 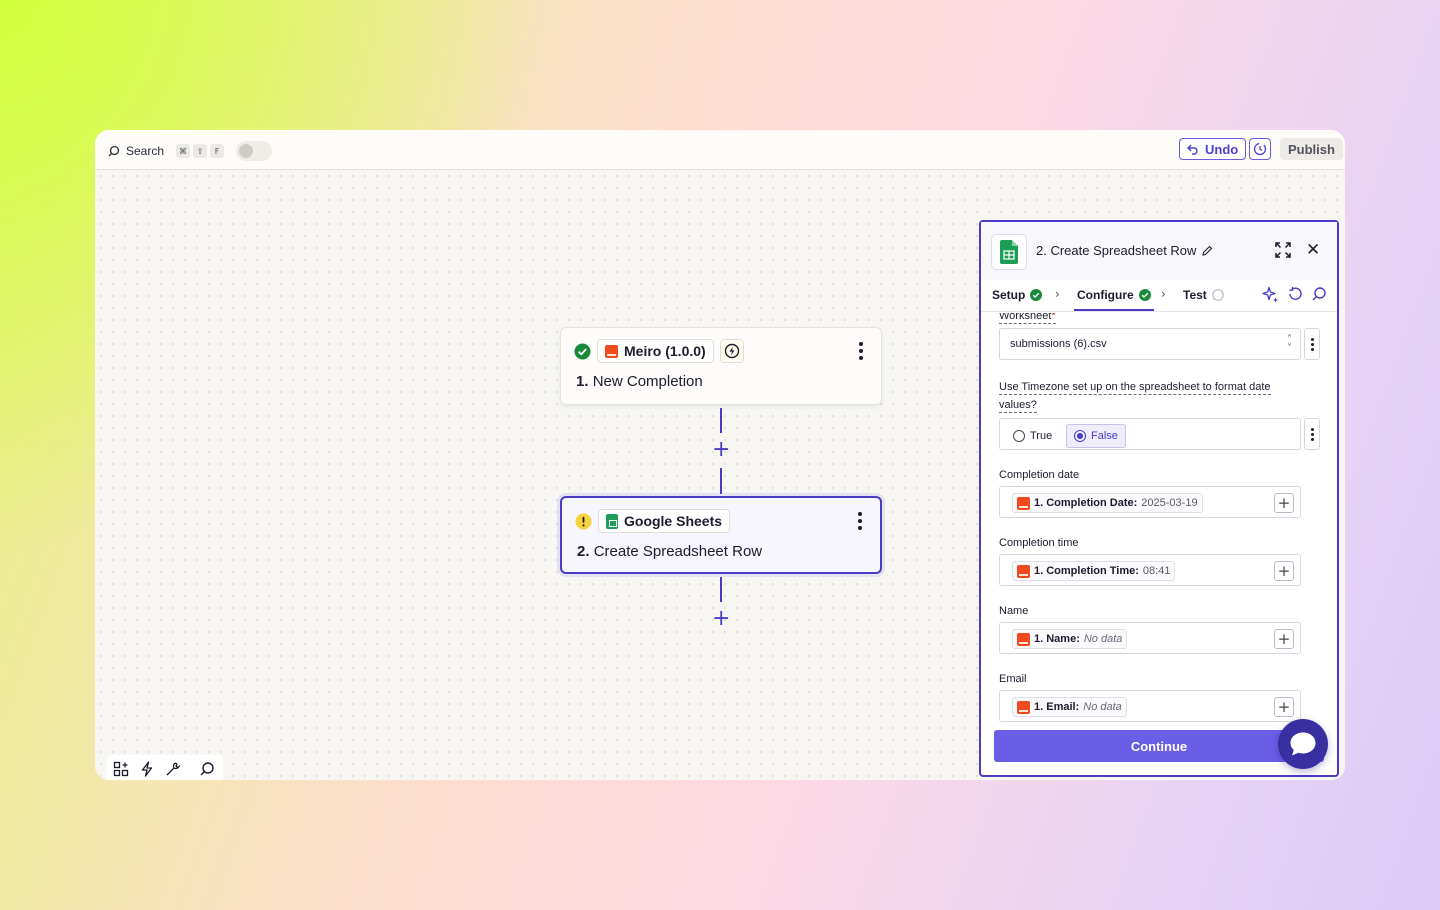 What do you see at coordinates (1156, 571) in the screenshot?
I see `chip-value: 08:41` at bounding box center [1156, 571].